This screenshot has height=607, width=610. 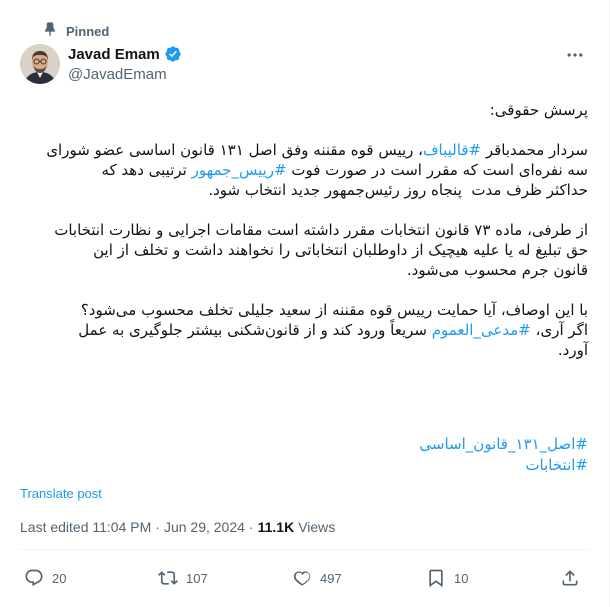 I want to click on tweet-text-run: سردار محمدباقر, so click(x=534, y=150).